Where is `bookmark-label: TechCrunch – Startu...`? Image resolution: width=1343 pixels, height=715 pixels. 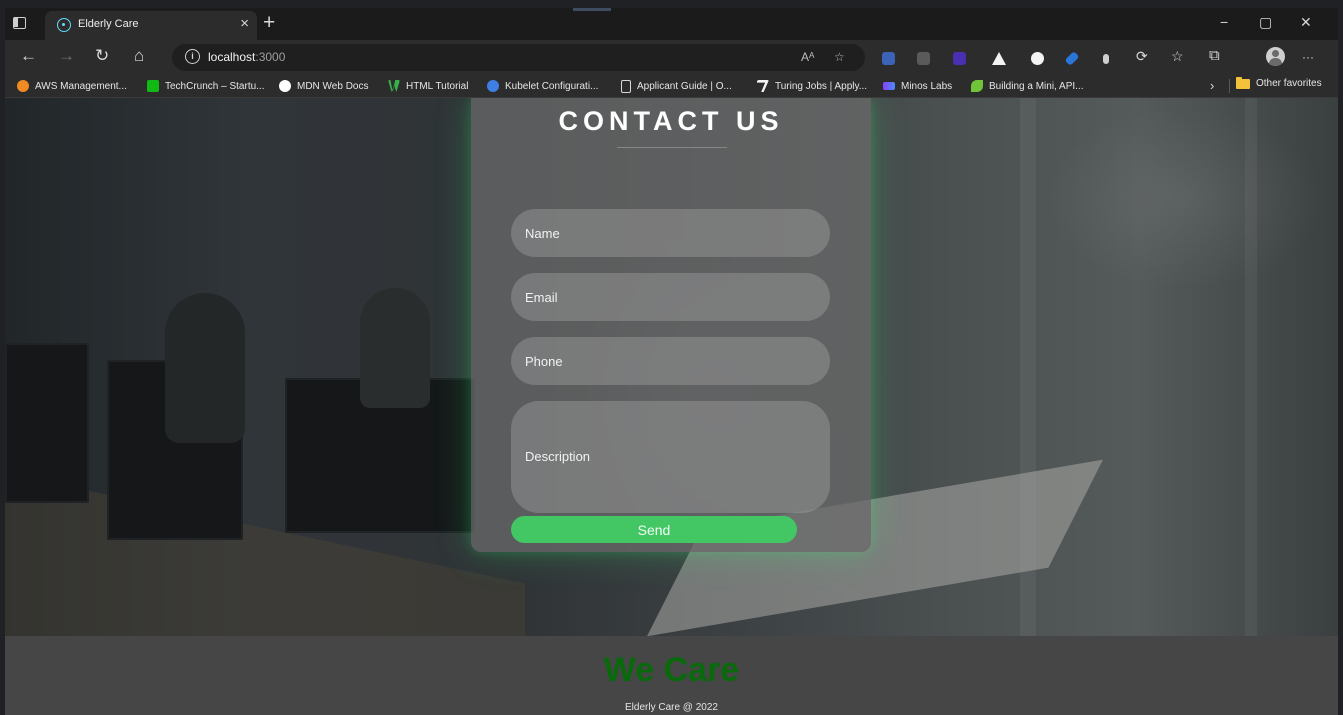 bookmark-label: TechCrunch – Startu... is located at coordinates (215, 86).